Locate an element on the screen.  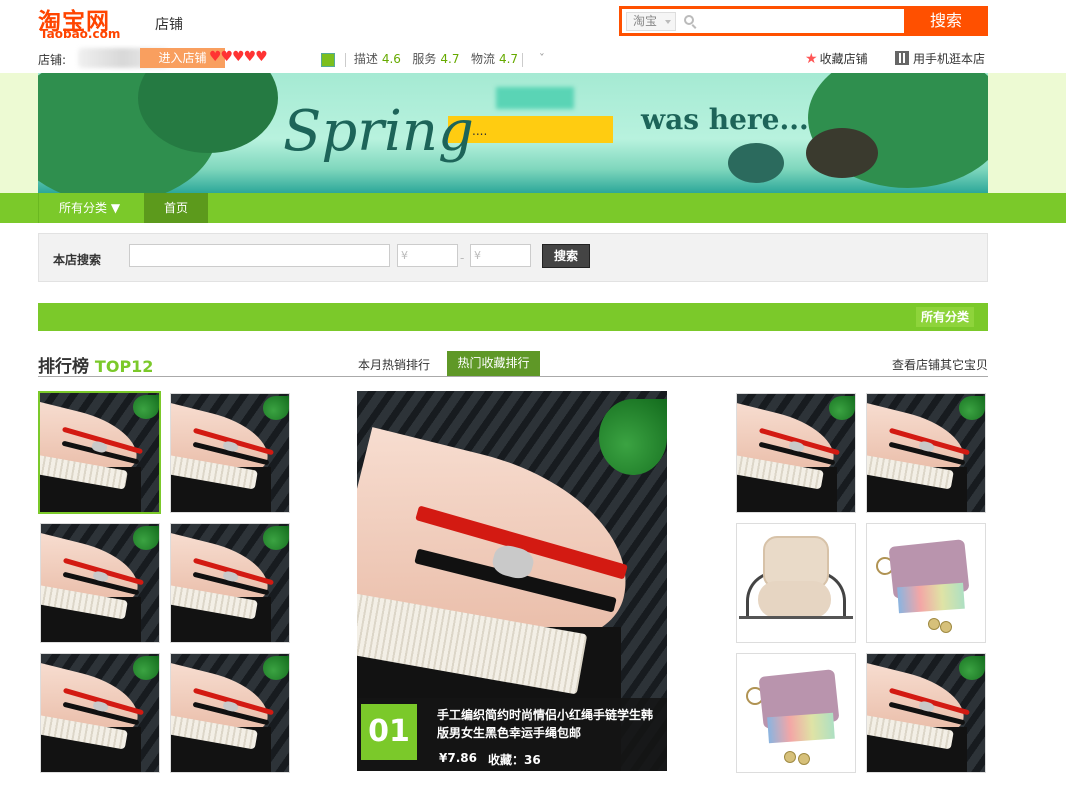
search-icon is located at coordinates (689, 20).